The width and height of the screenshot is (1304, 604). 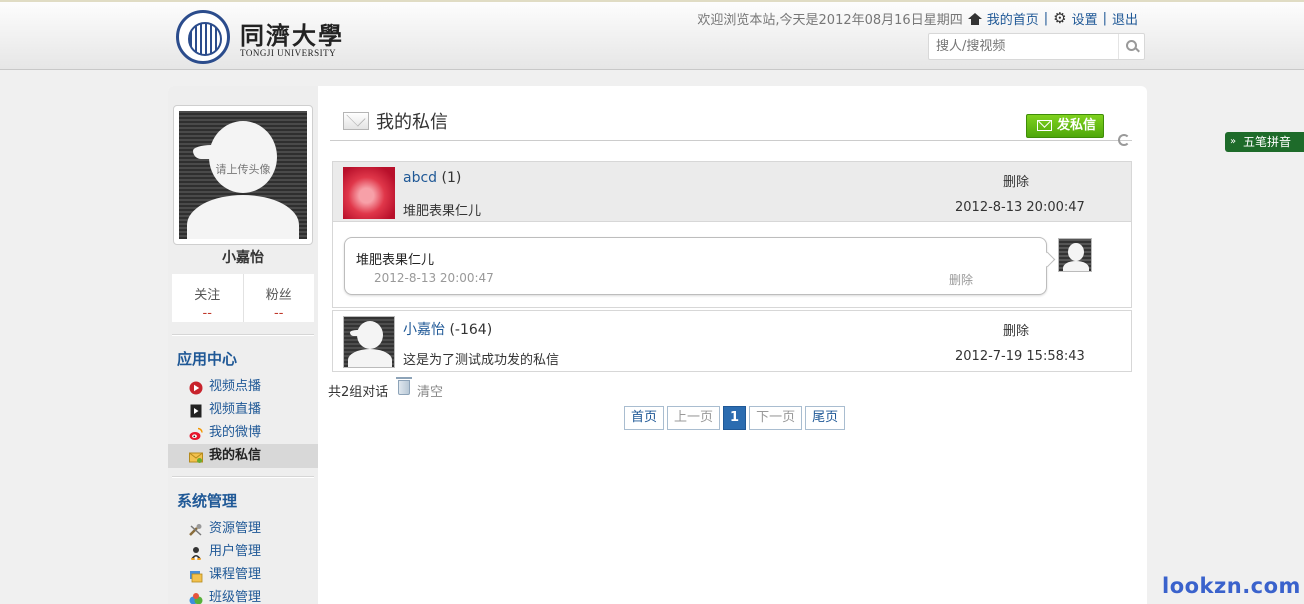 I want to click on nav-item-label: 视频点播, so click(x=235, y=386).